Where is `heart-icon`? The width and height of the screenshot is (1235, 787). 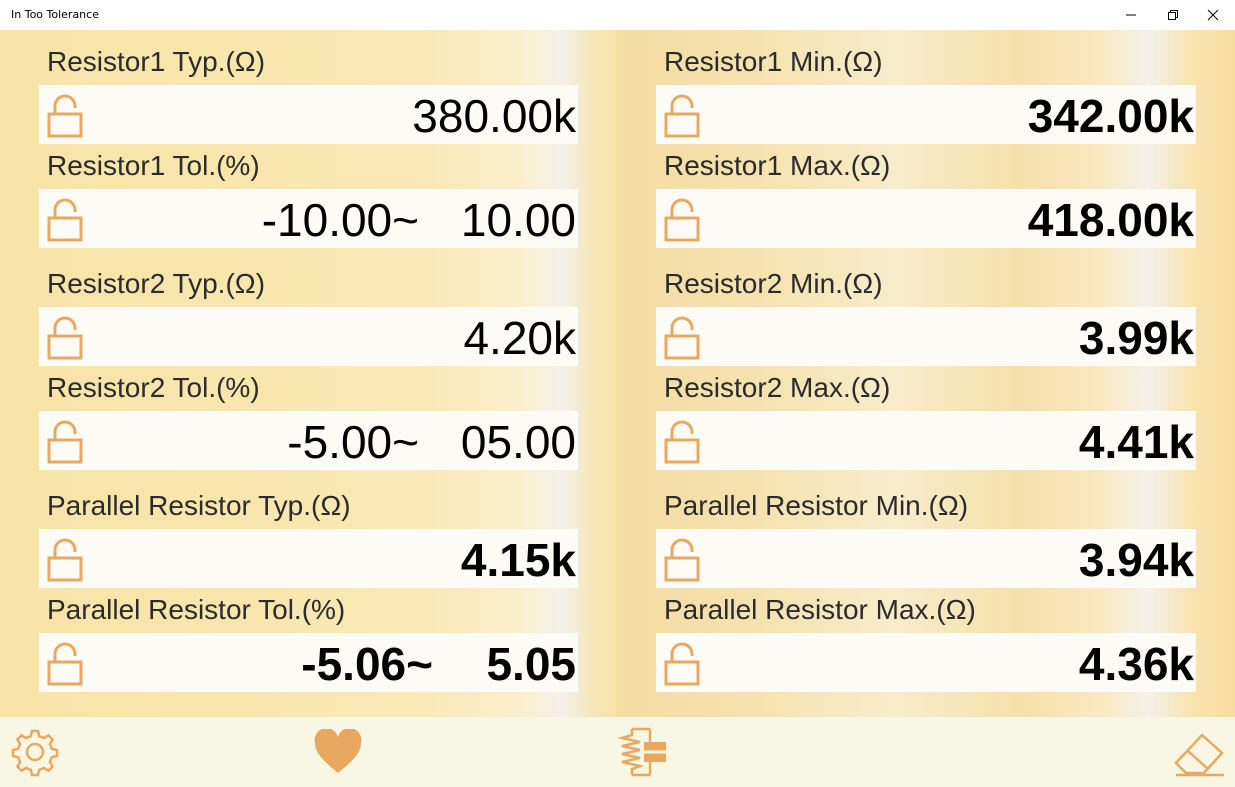
heart-icon is located at coordinates (338, 751).